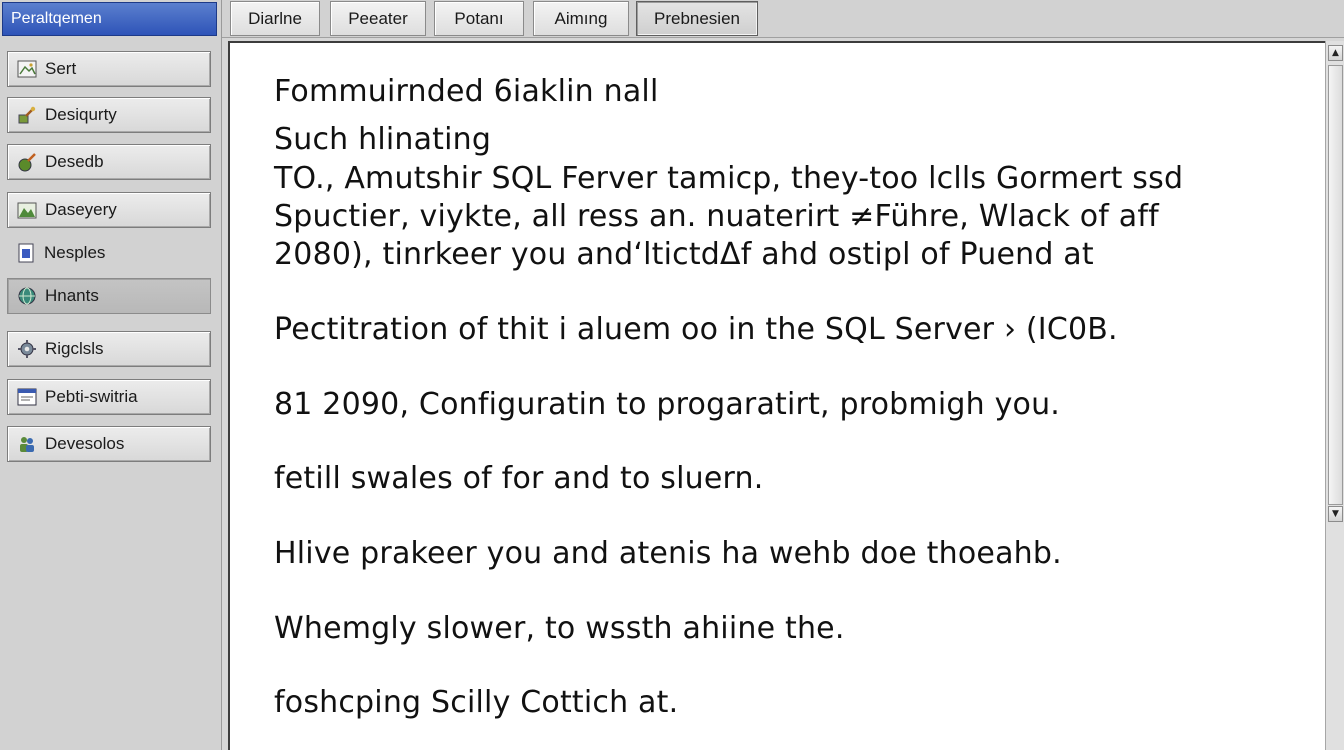  Describe the element at coordinates (109, 349) in the screenshot. I see `sidebar-item-rigclsls: Rigclsls` at that location.